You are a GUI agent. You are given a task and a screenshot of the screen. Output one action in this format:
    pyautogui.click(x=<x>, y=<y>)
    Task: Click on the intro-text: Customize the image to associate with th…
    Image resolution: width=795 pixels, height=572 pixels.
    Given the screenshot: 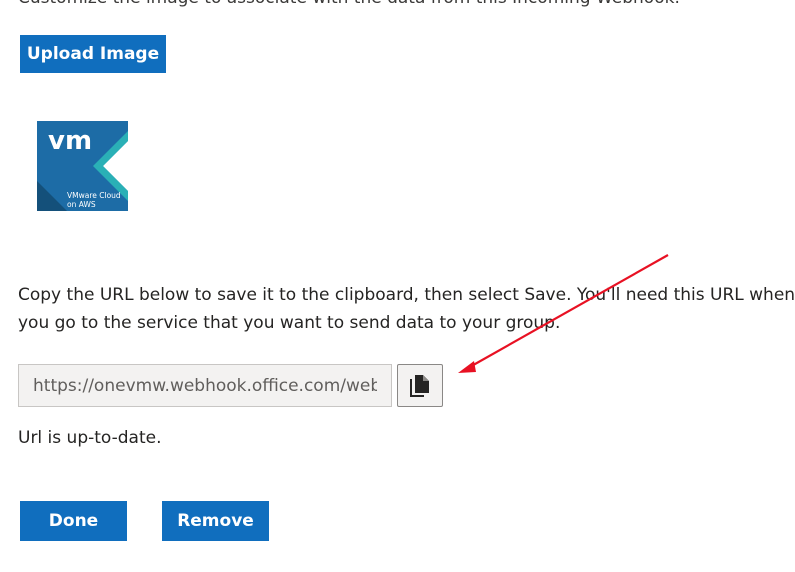 What is the action you would take?
    pyautogui.click(x=349, y=4)
    